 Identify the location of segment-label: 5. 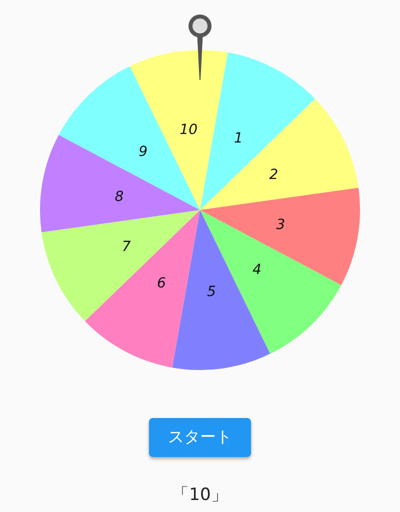
(211, 292).